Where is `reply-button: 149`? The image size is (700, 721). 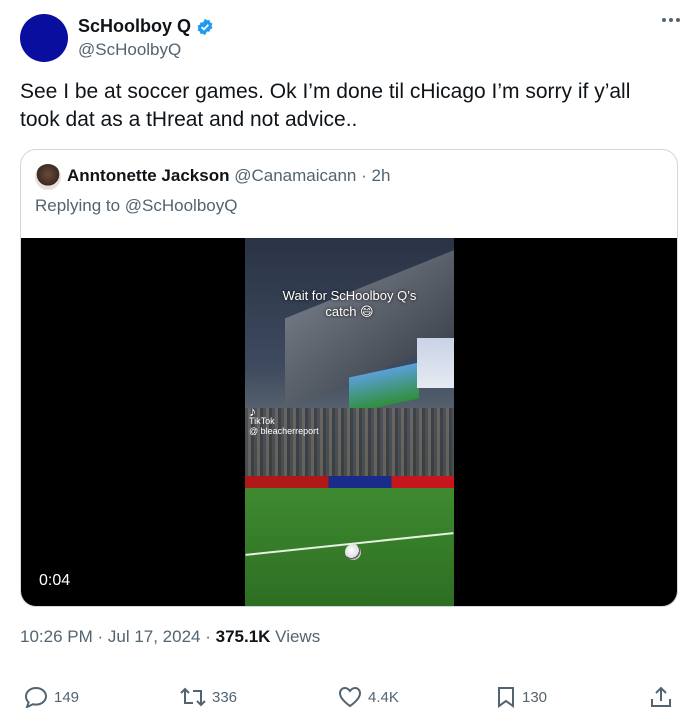
reply-button: 149 is located at coordinates (51, 697).